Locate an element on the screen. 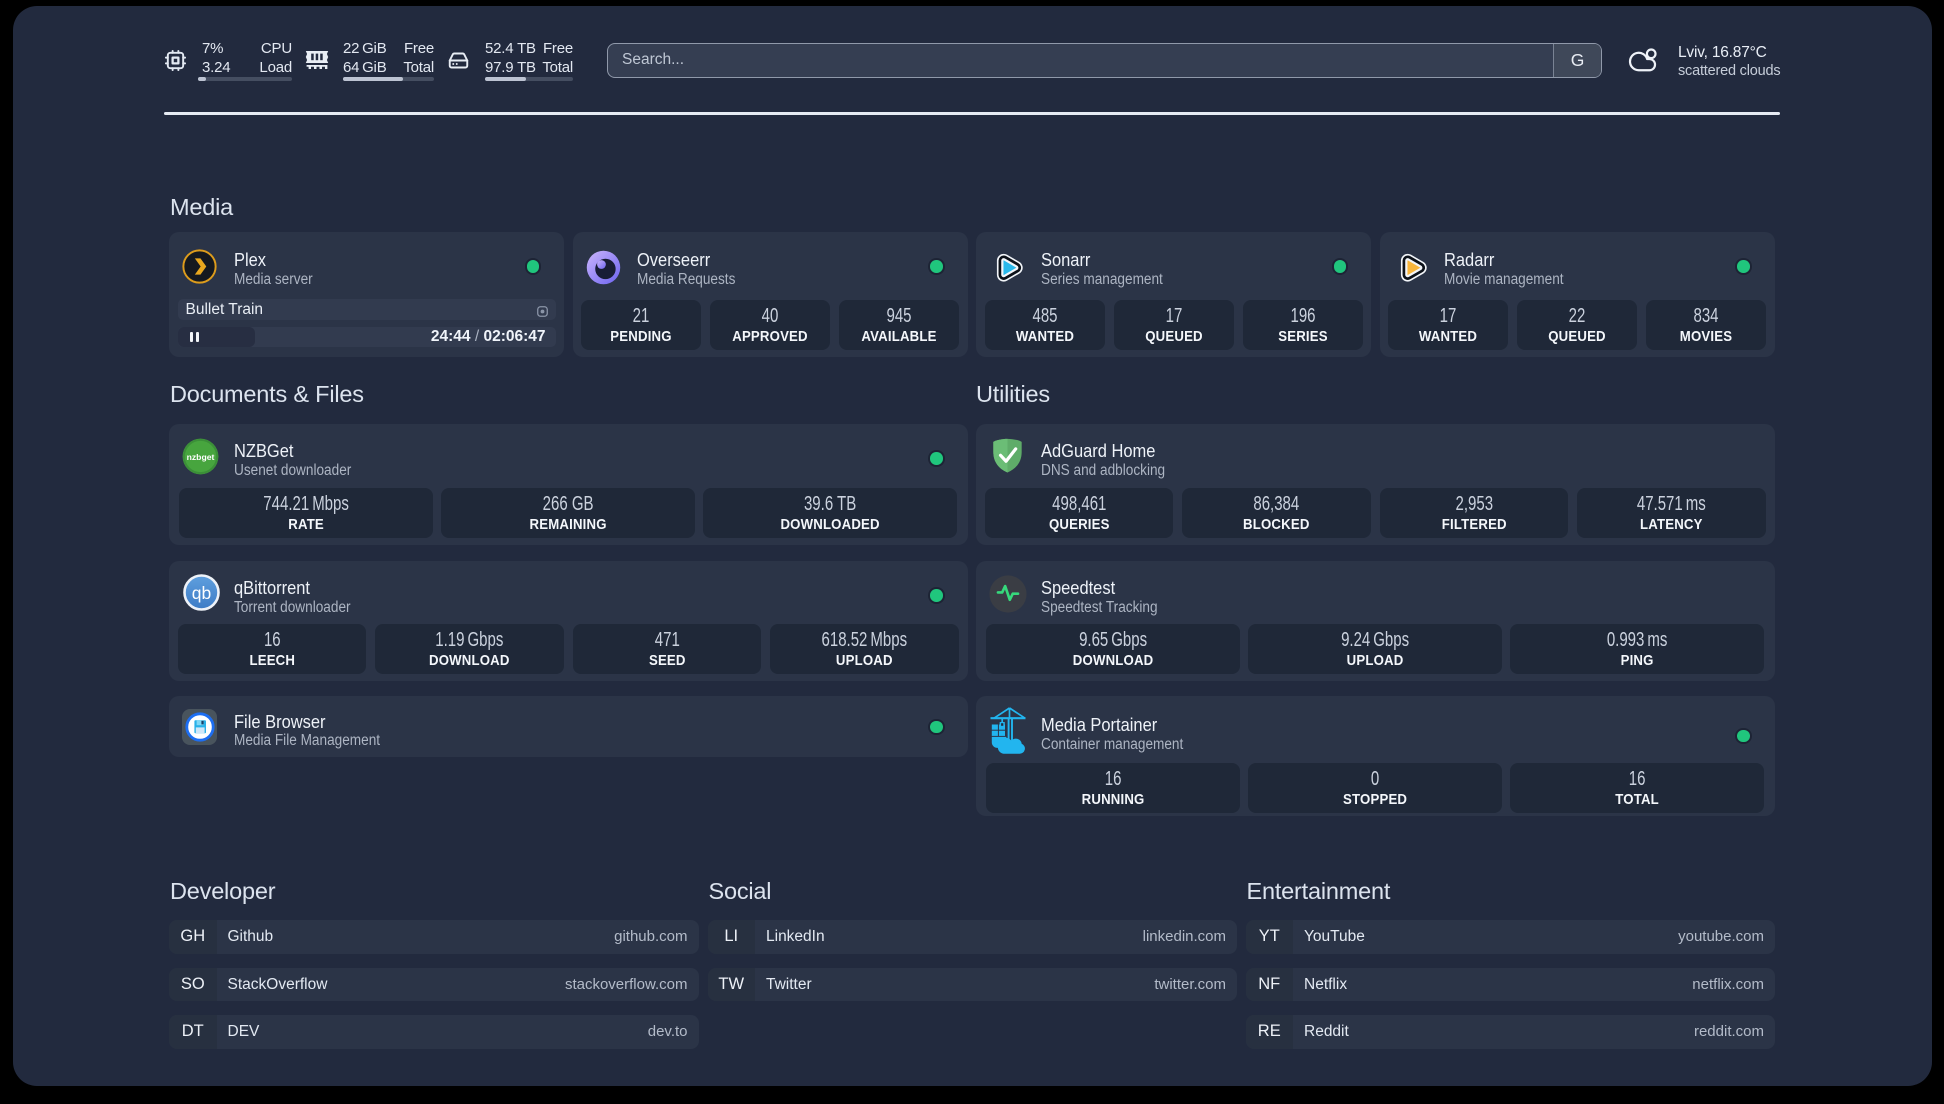 The image size is (1944, 1104). svg-text: nzbget is located at coordinates (201, 457).